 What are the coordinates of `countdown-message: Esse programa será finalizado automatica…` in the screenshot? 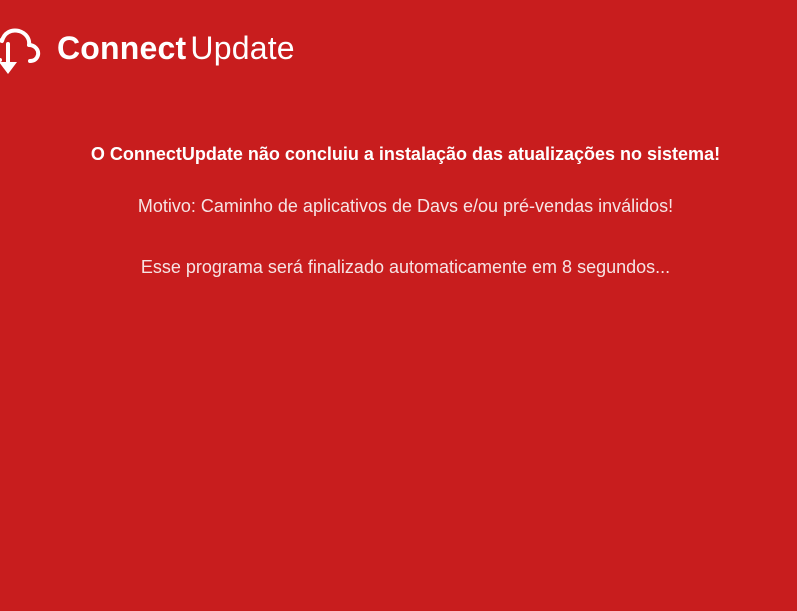 It's located at (405, 267).